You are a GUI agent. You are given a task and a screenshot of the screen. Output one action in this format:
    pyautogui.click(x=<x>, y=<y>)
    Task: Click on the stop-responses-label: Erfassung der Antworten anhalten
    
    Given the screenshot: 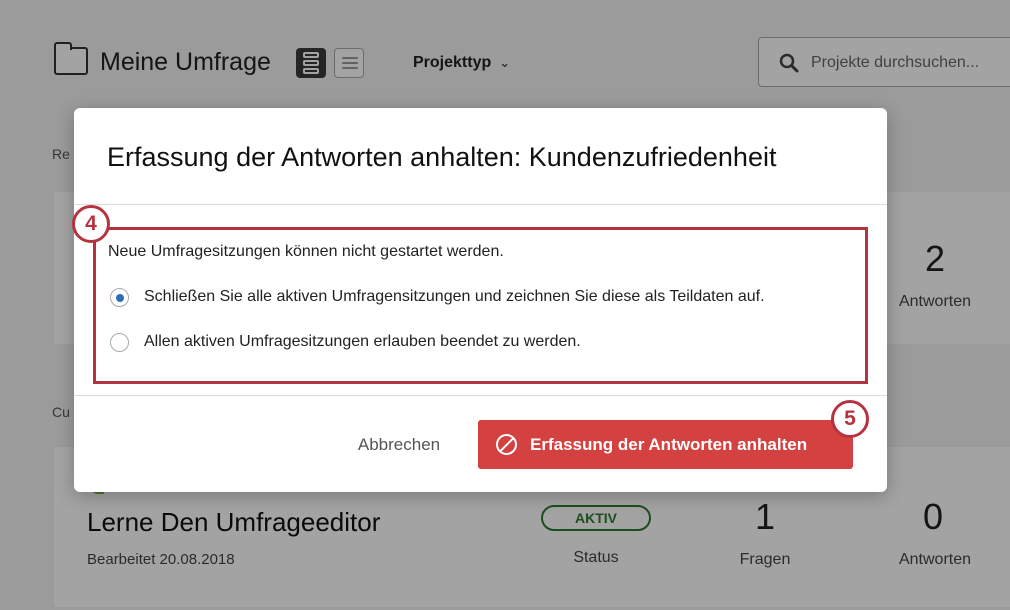 What is the action you would take?
    pyautogui.click(x=669, y=444)
    